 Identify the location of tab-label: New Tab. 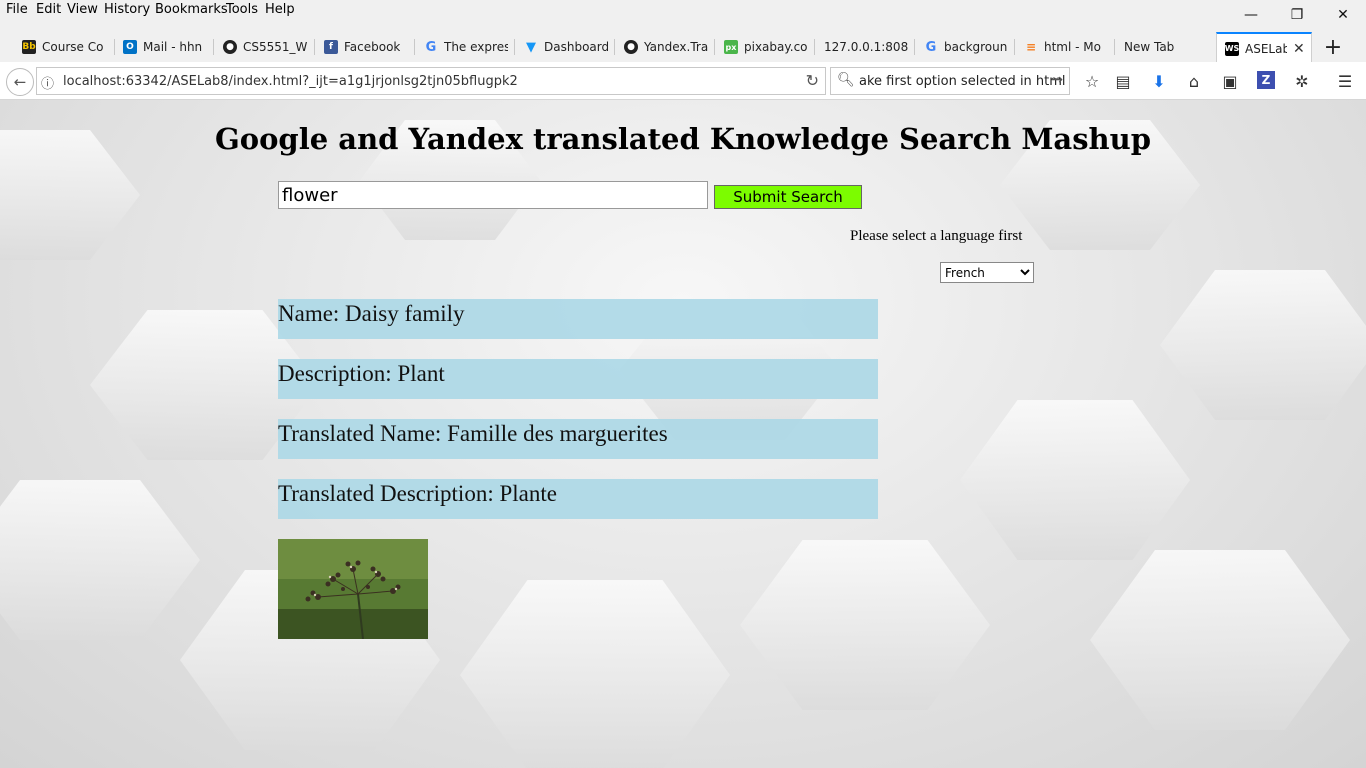
(1149, 47).